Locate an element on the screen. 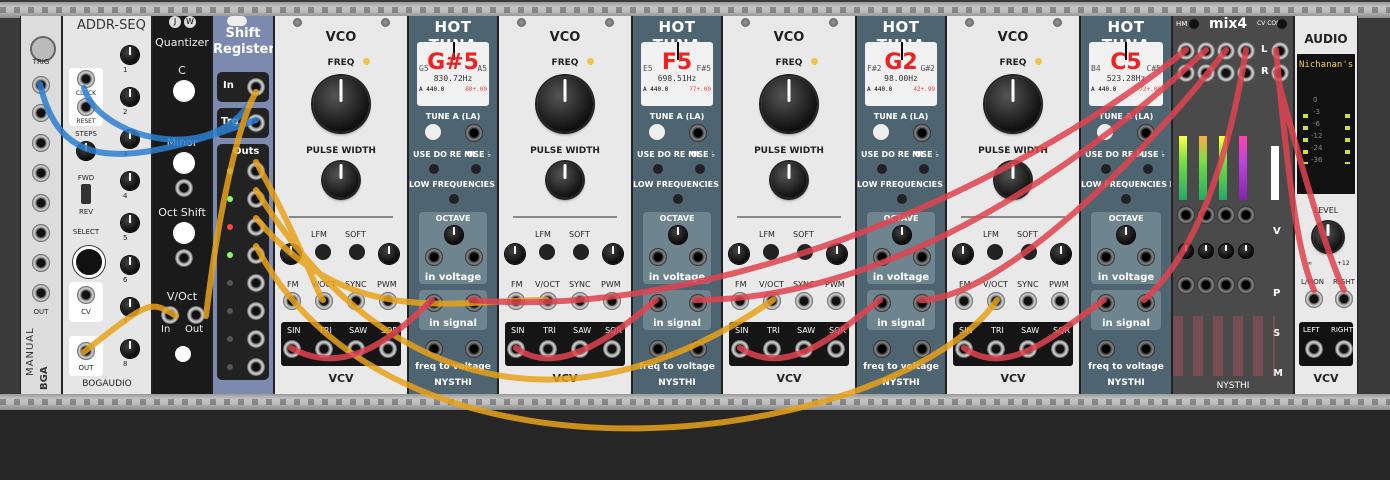 This screenshot has height=480, width=1390. scale-knob is located at coordinates (184, 163).